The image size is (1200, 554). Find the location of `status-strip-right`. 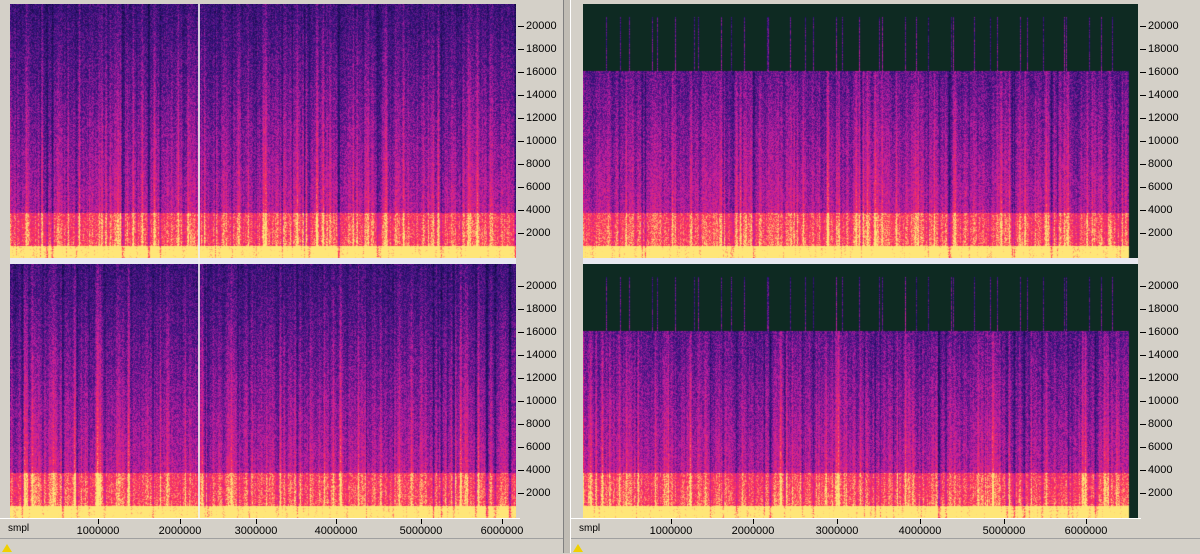

status-strip-right is located at coordinates (885, 546).